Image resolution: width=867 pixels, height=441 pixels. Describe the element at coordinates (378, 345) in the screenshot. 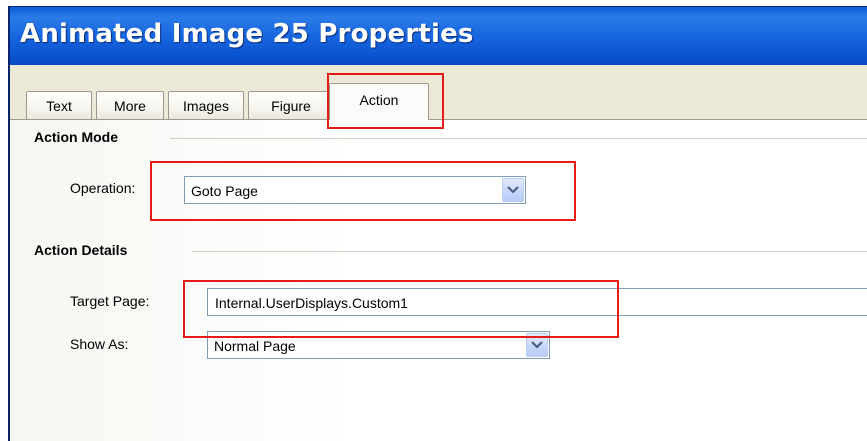

I see `show-as-dropdown: Normal Page` at that location.